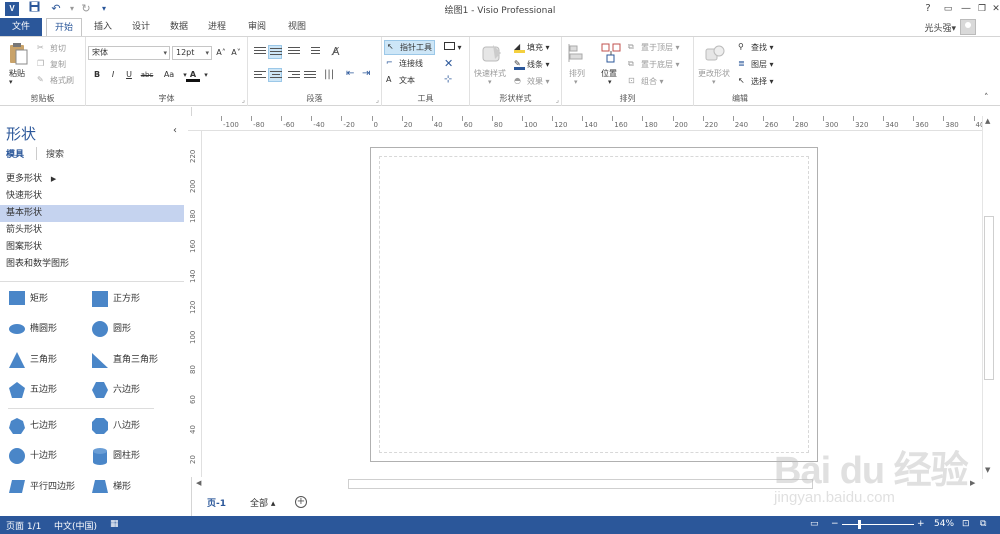  Describe the element at coordinates (532, 81) in the screenshot. I see `effects-button: ◓ 效果 ▾` at that location.